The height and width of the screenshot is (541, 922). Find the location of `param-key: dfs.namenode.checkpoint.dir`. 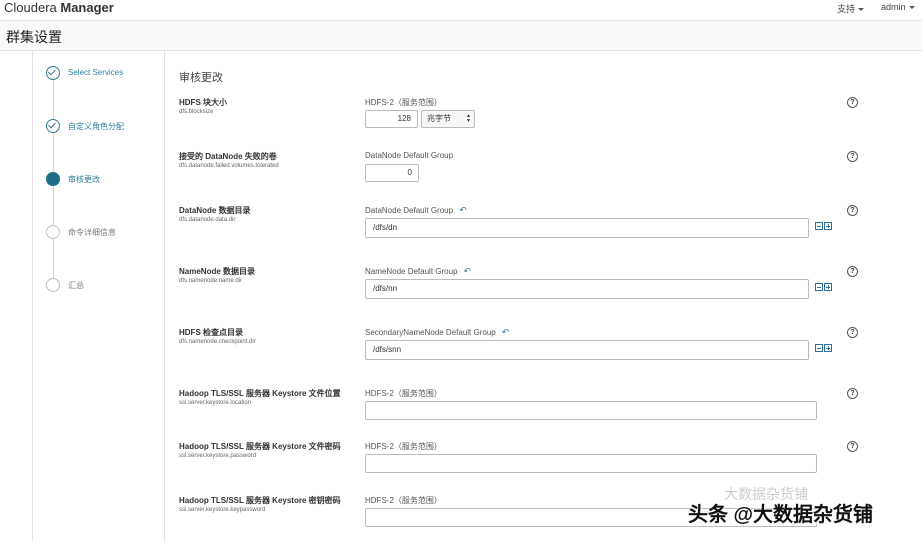

param-key: dfs.namenode.checkpoint.dir is located at coordinates (217, 342).